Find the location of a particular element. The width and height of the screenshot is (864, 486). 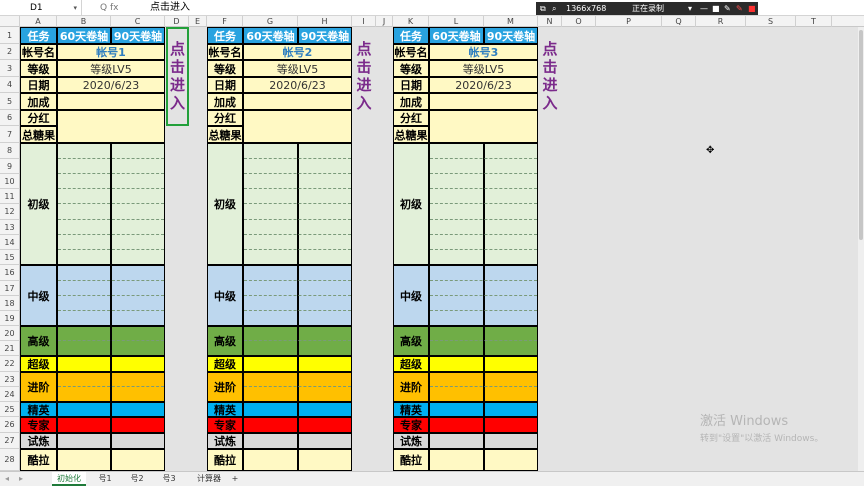

tier-primary-90-cell is located at coordinates (138, 204).